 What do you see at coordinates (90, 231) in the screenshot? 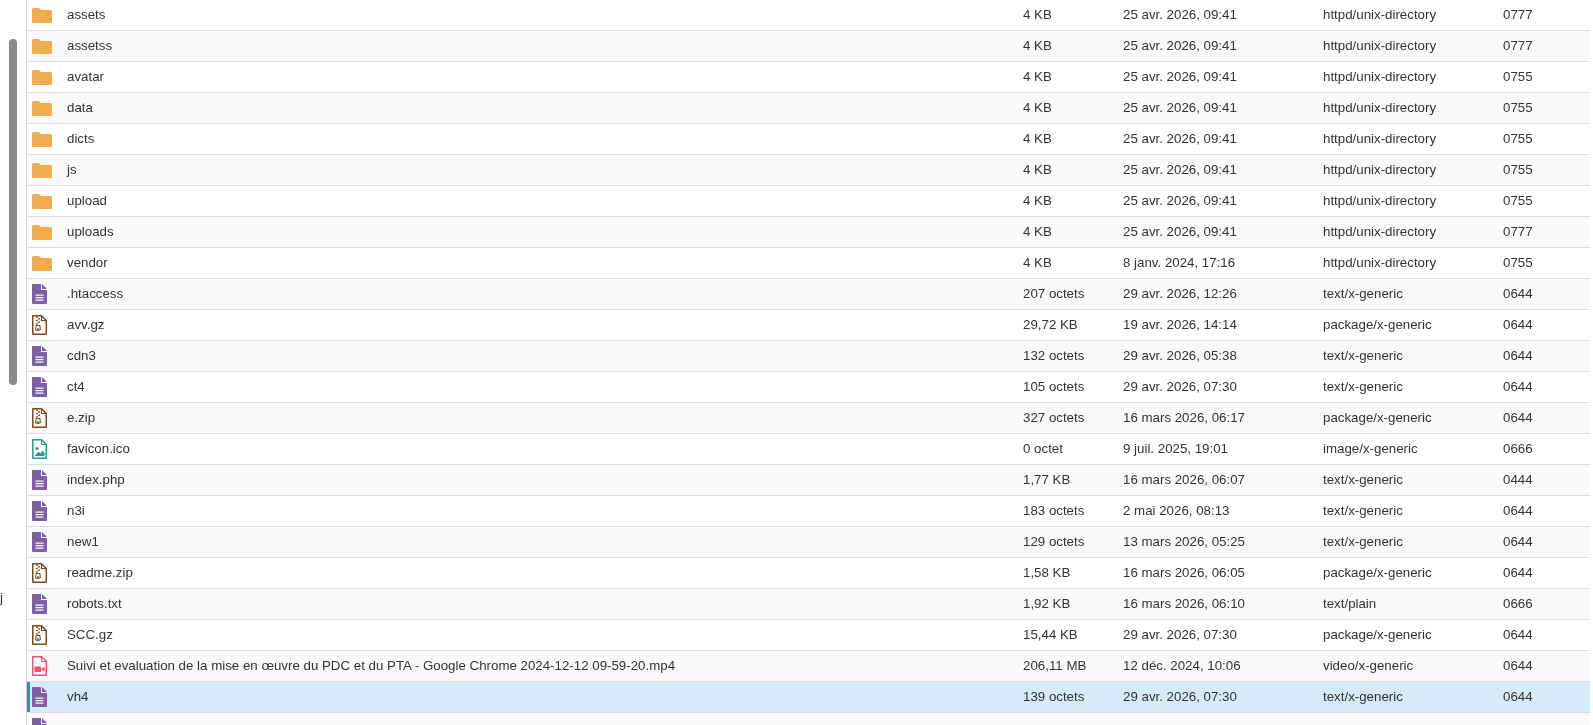
I see `file-name: uploads` at bounding box center [90, 231].